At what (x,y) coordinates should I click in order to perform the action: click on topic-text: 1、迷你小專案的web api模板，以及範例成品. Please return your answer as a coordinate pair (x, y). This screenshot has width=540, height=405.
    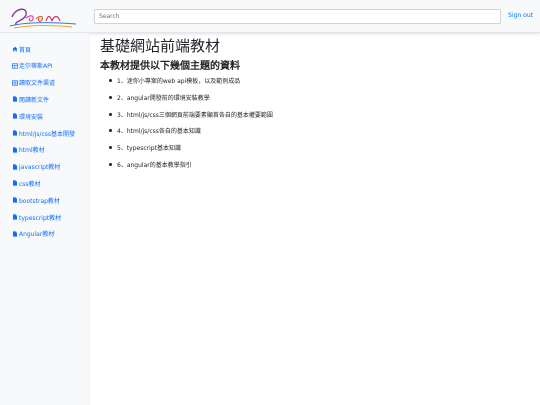
    Looking at the image, I should click on (179, 81).